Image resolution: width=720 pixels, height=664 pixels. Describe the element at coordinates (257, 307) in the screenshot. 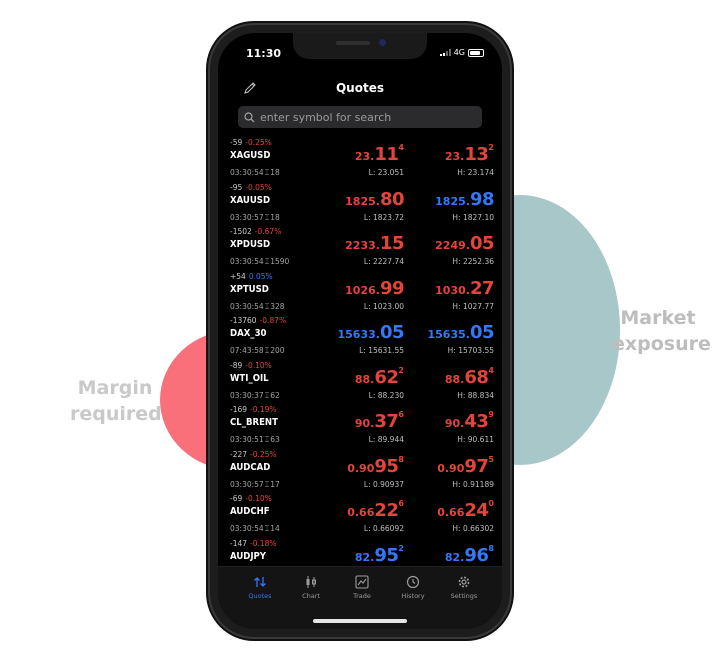

I see `quote-meta: 03:30:54⌶328` at that location.